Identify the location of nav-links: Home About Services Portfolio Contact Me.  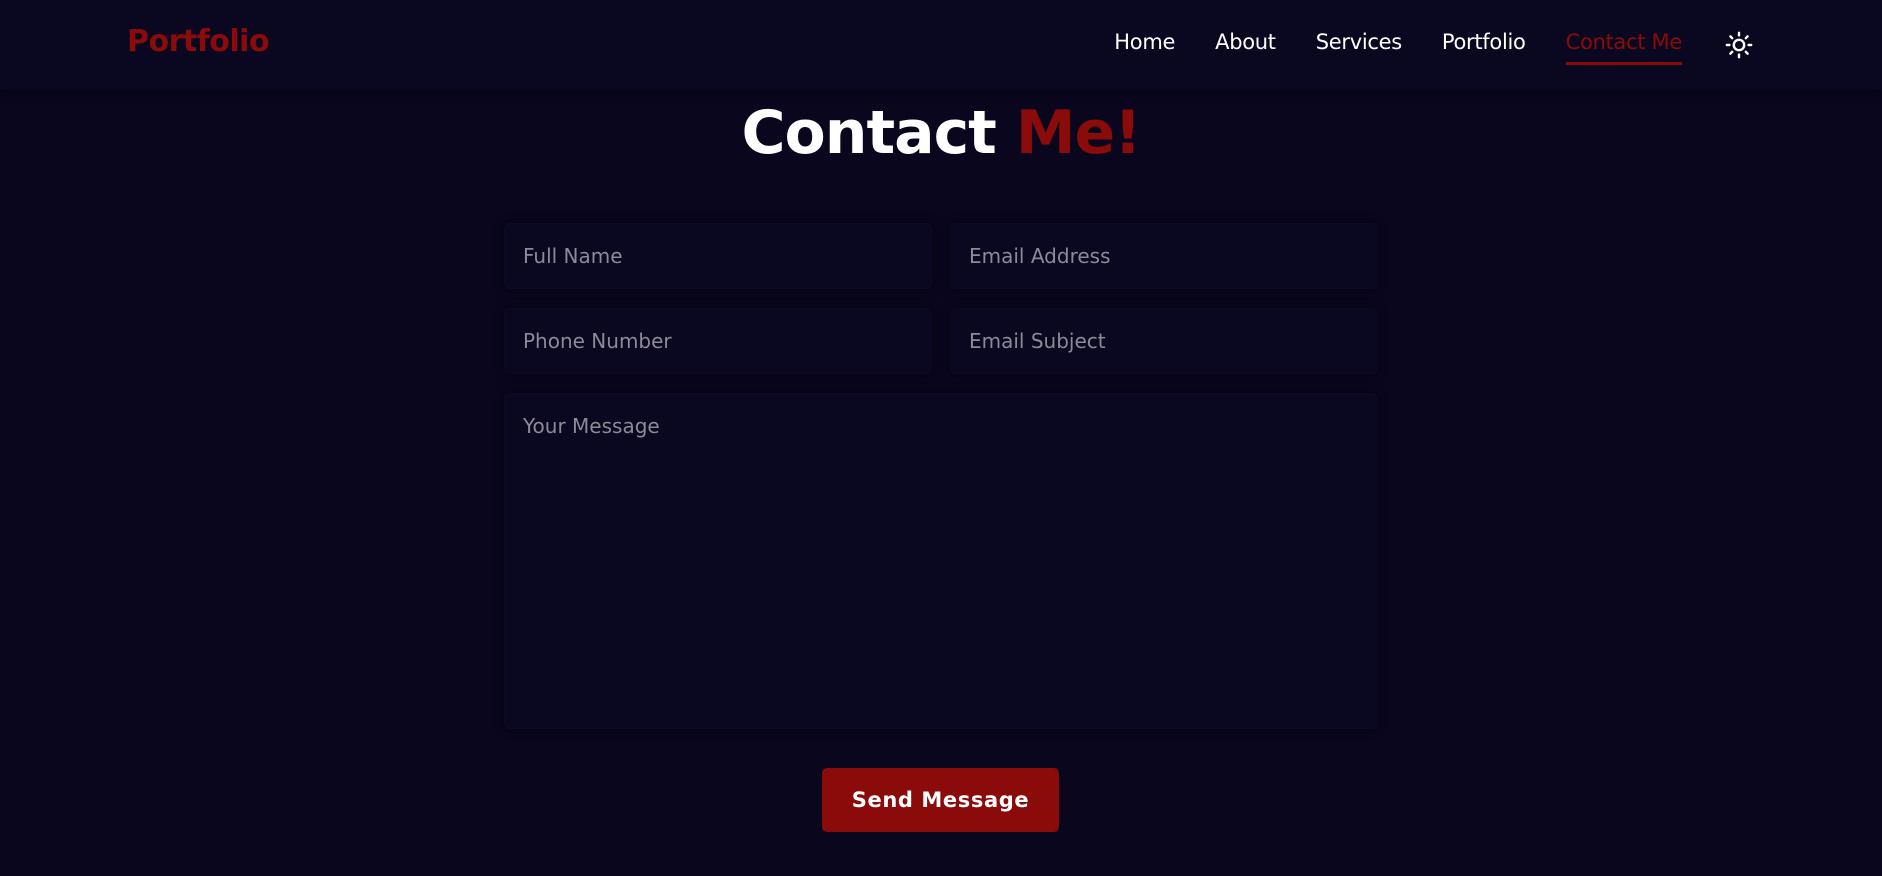
(1398, 47).